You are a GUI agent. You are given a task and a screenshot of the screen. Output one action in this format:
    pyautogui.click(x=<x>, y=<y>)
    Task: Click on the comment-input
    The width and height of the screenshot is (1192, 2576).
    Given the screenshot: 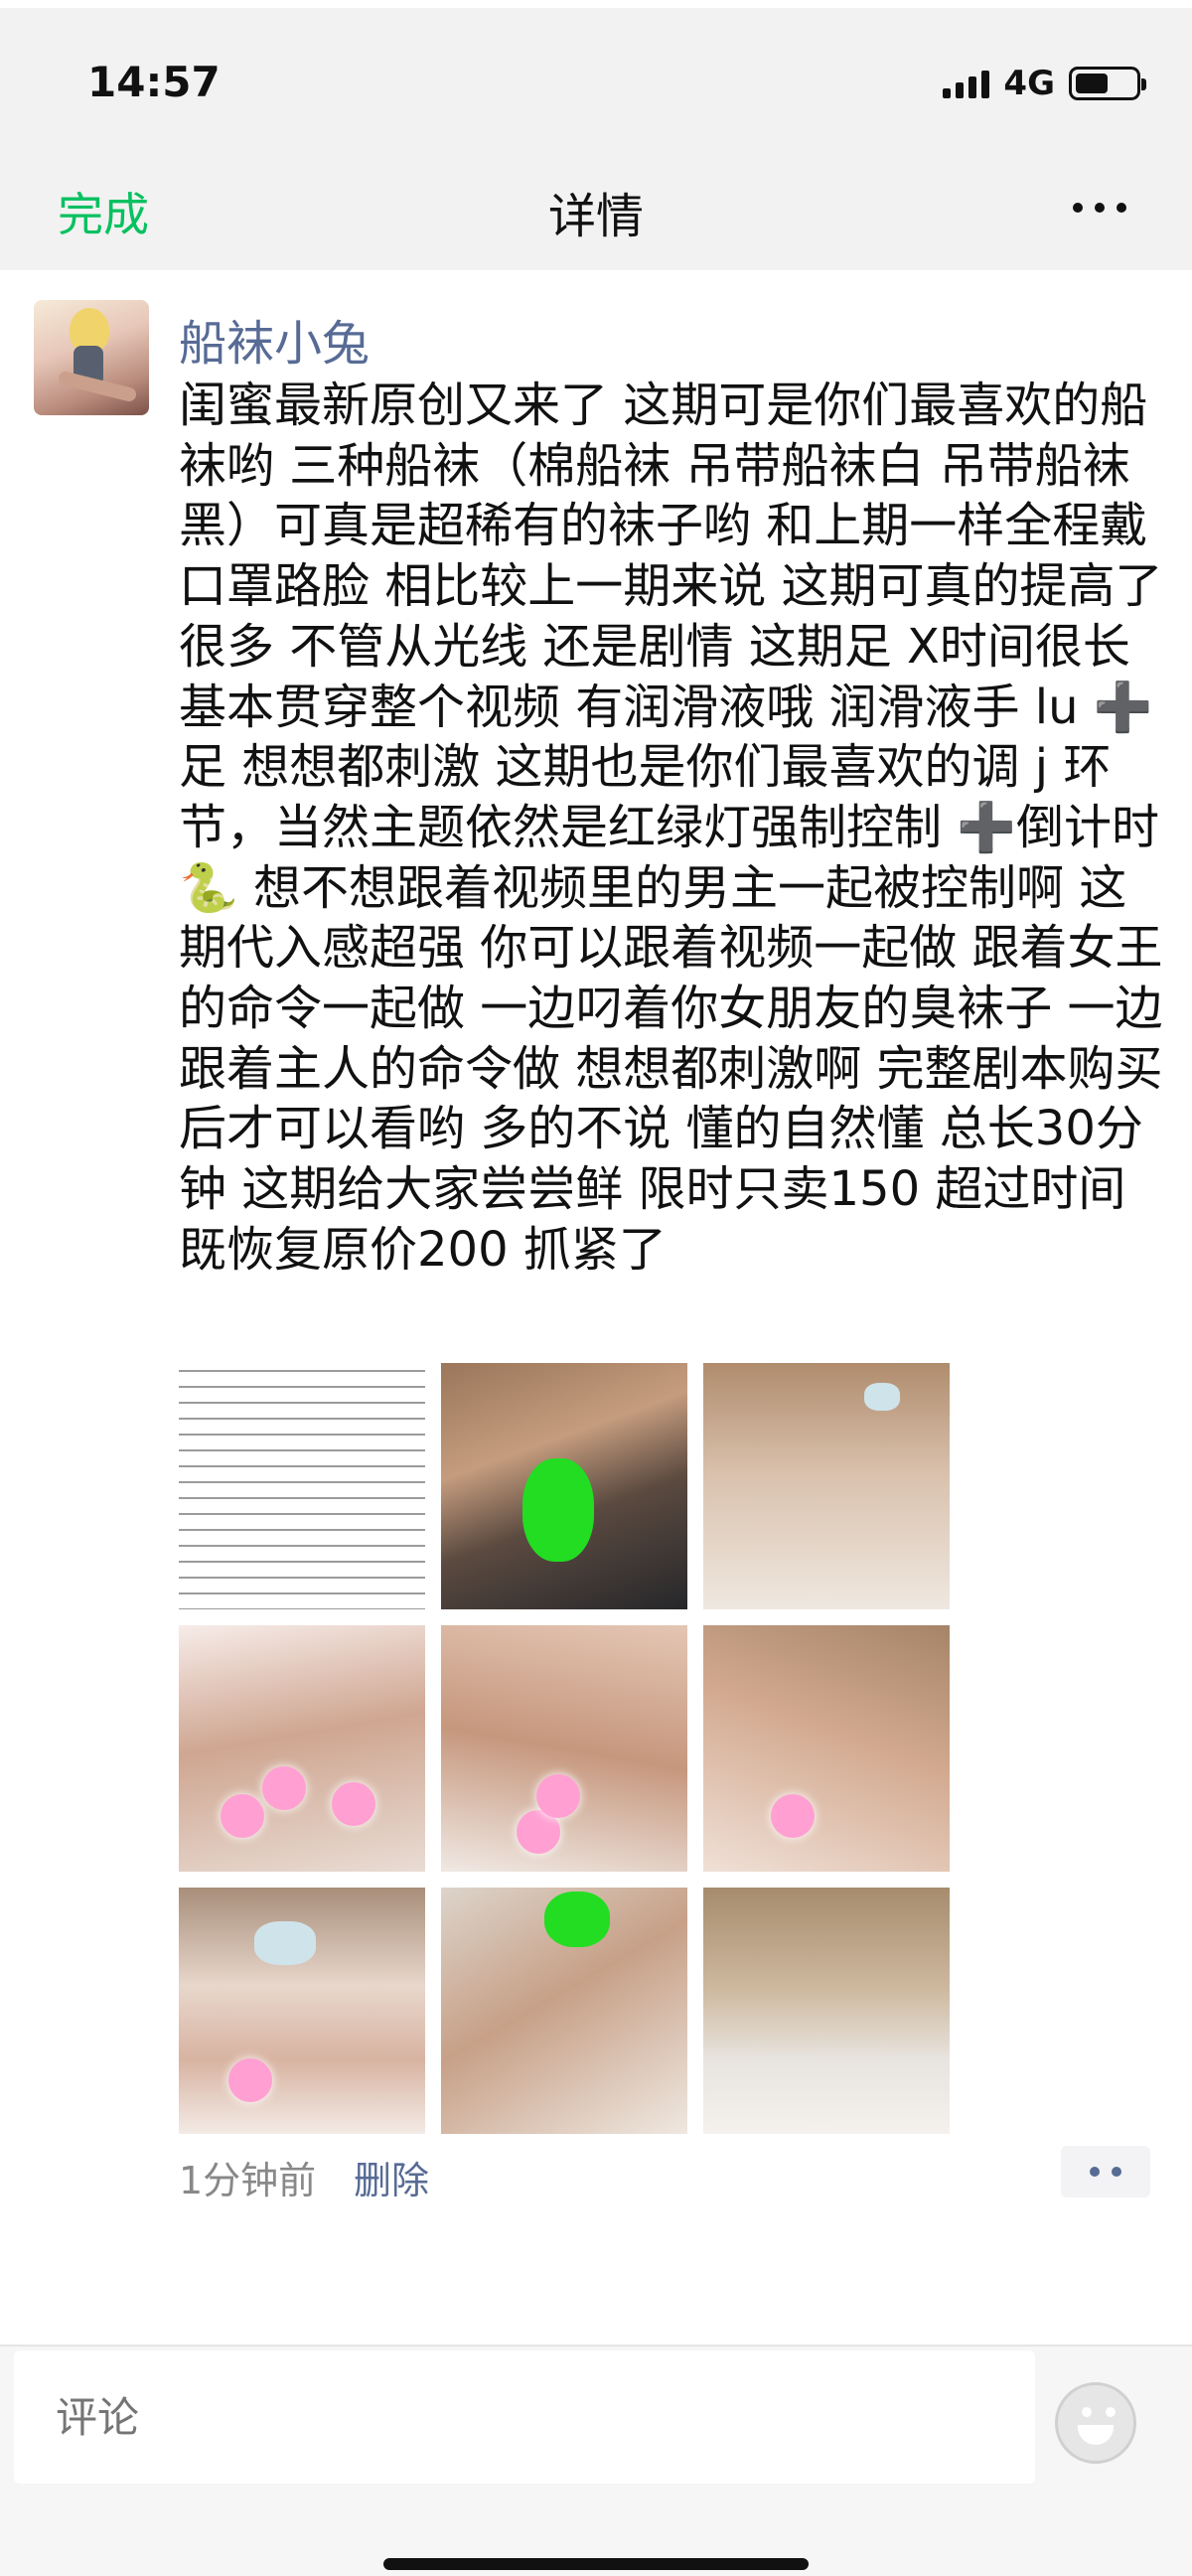 What is the action you would take?
    pyautogui.click(x=524, y=2417)
    